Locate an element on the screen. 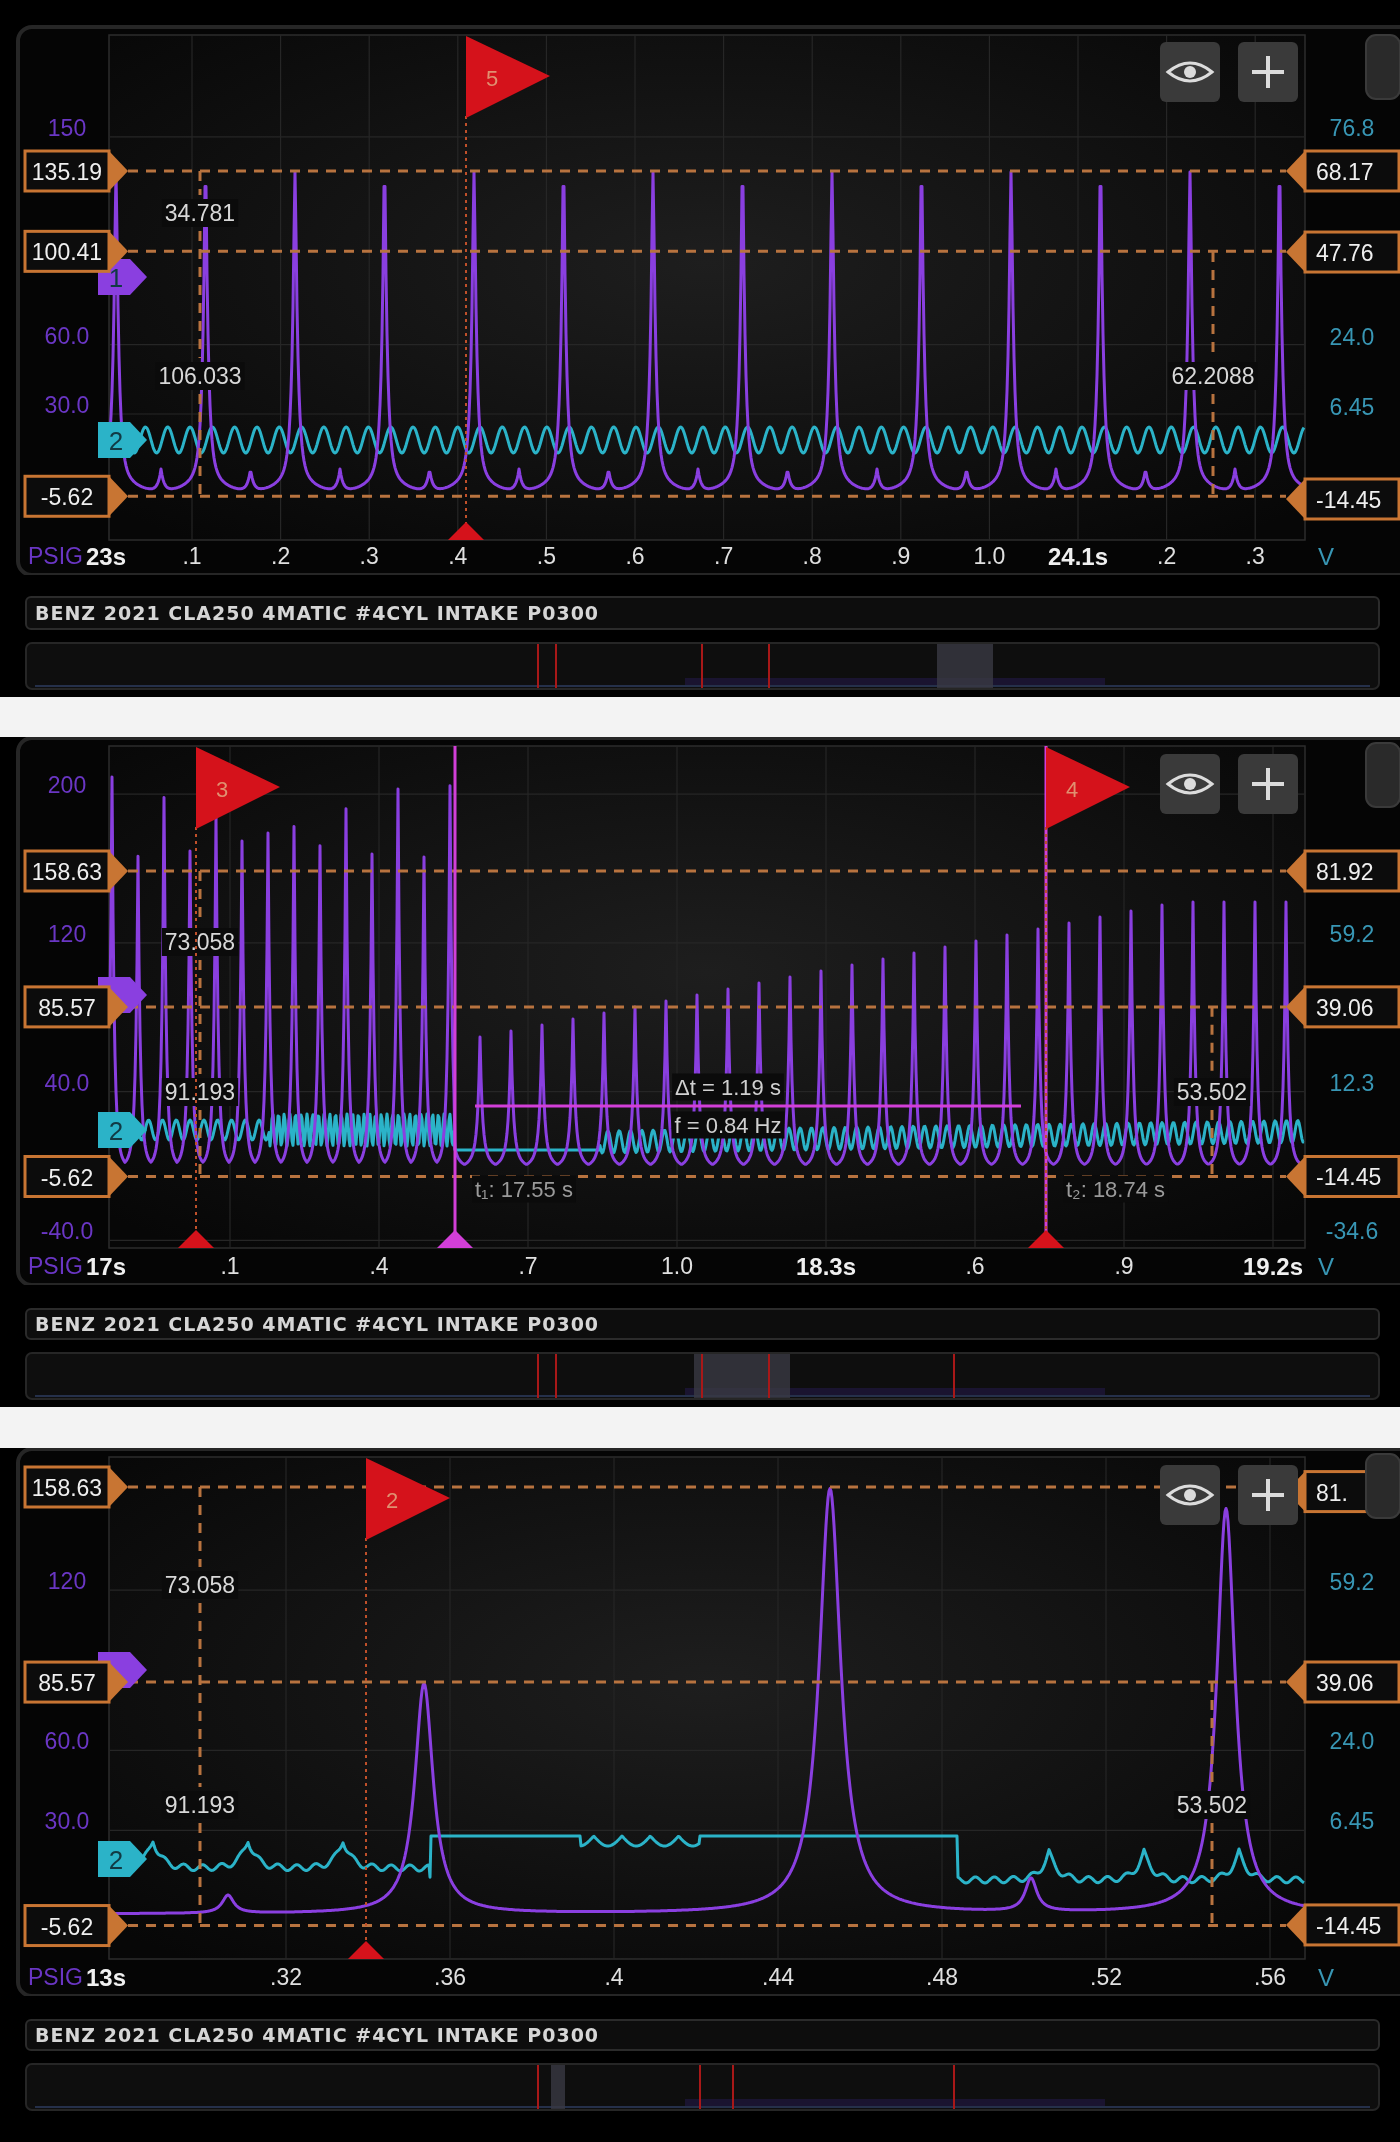 This screenshot has height=2142, width=1400. axis-tick-label: 24.1s is located at coordinates (1078, 556).